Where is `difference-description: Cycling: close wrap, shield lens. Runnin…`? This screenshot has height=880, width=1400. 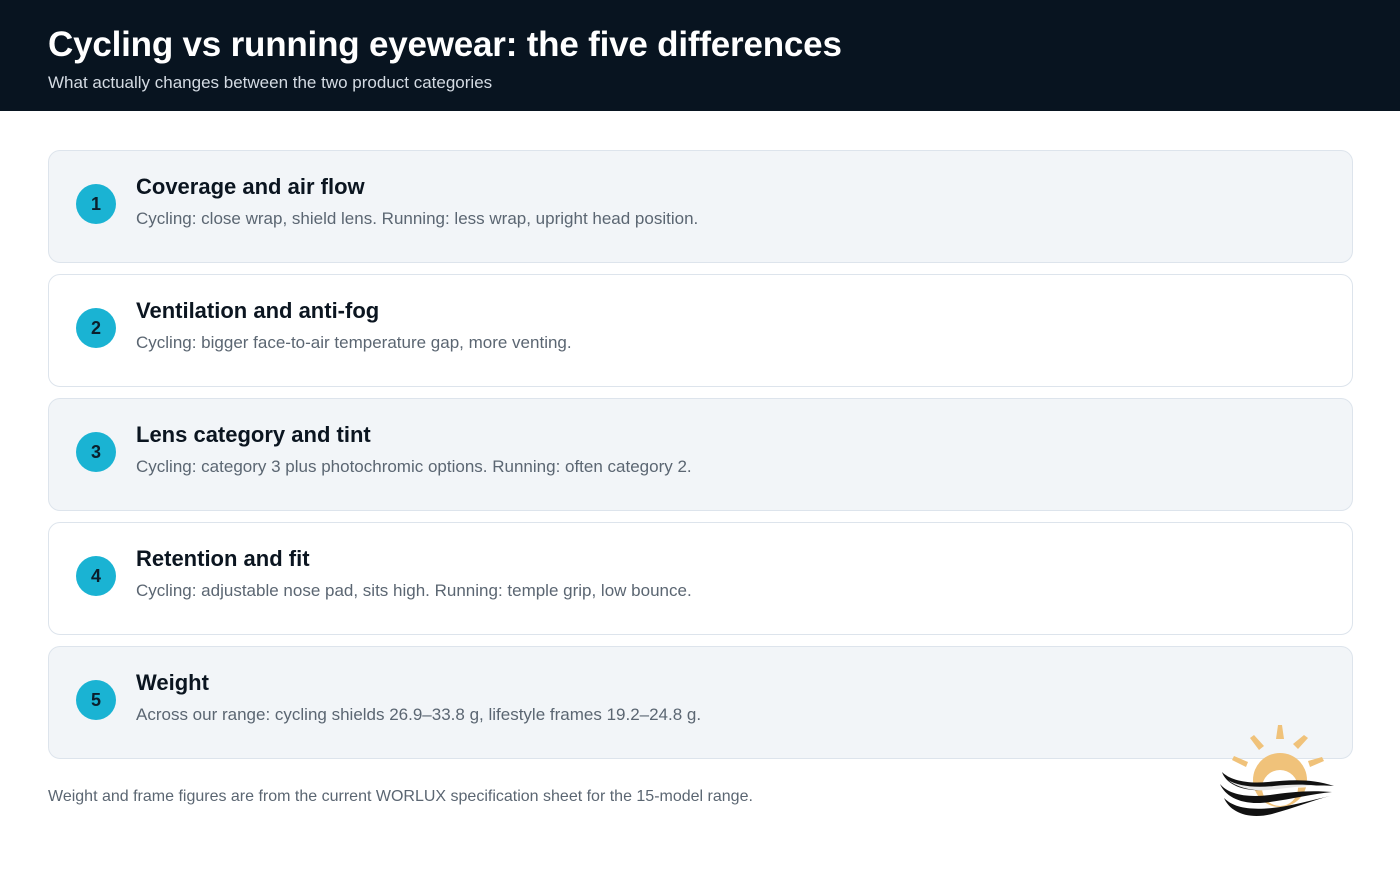
difference-description: Cycling: close wrap, shield lens. Runnin… is located at coordinates (417, 218).